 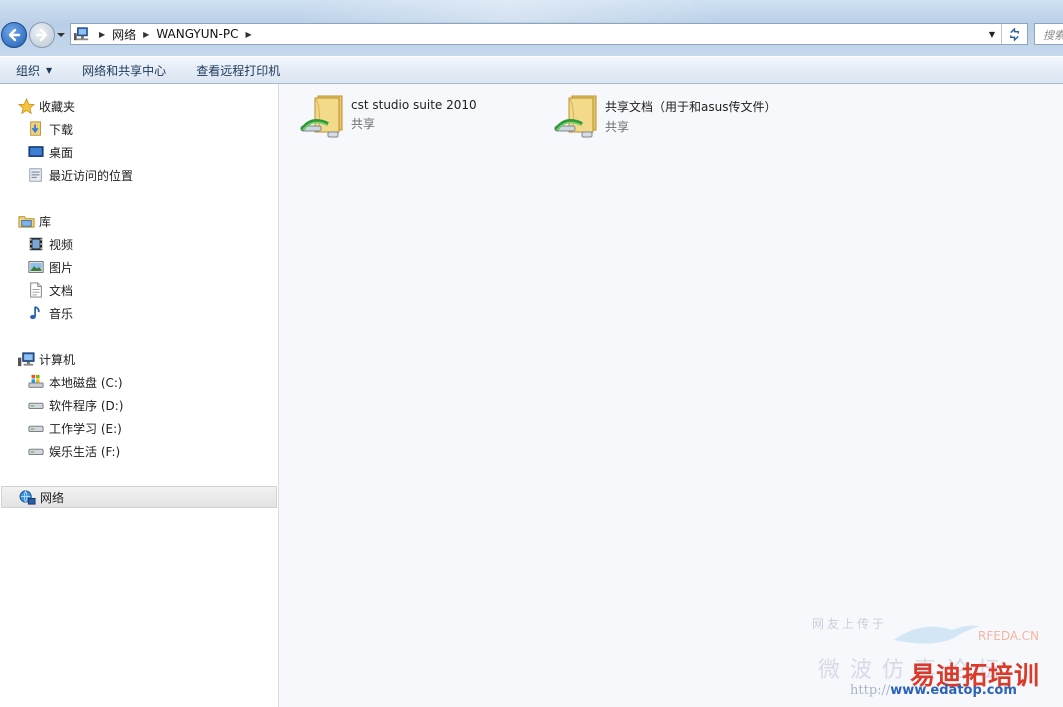 What do you see at coordinates (387, 116) in the screenshot?
I see `share-item: cst studio suite 2010 共享` at bounding box center [387, 116].